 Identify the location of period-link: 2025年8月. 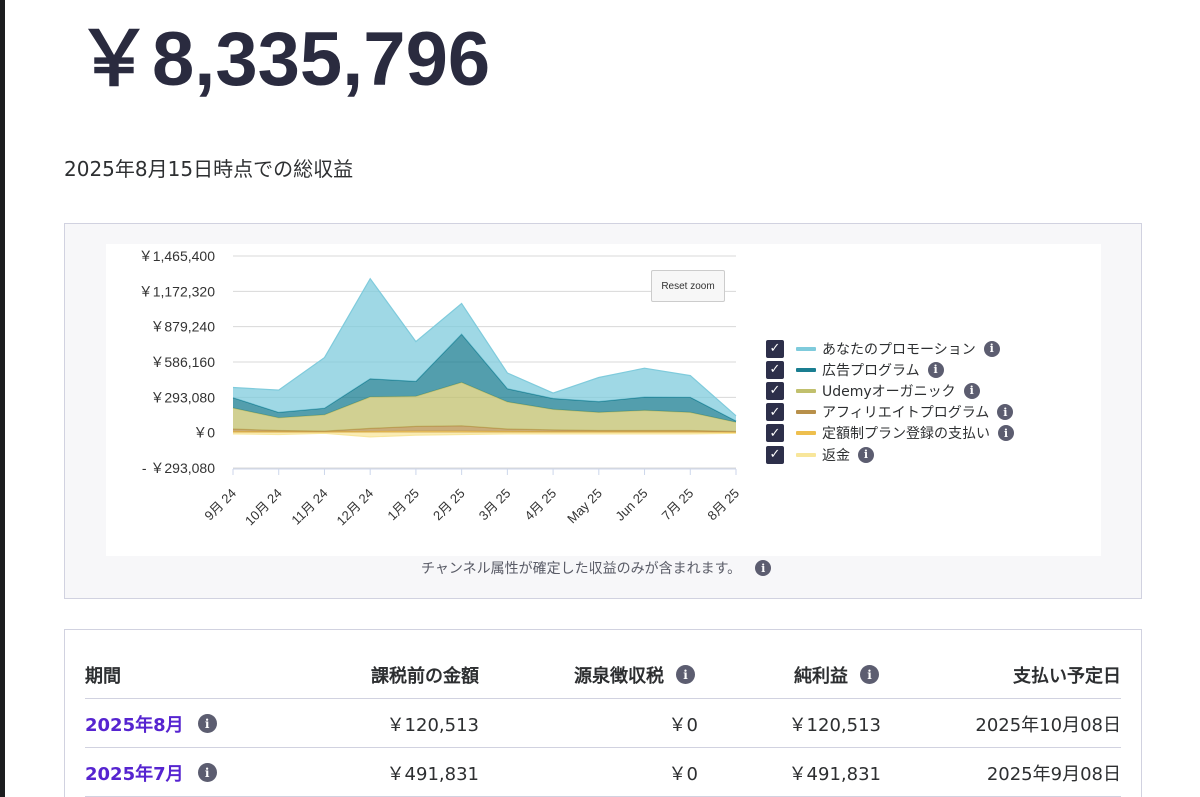
(134, 724).